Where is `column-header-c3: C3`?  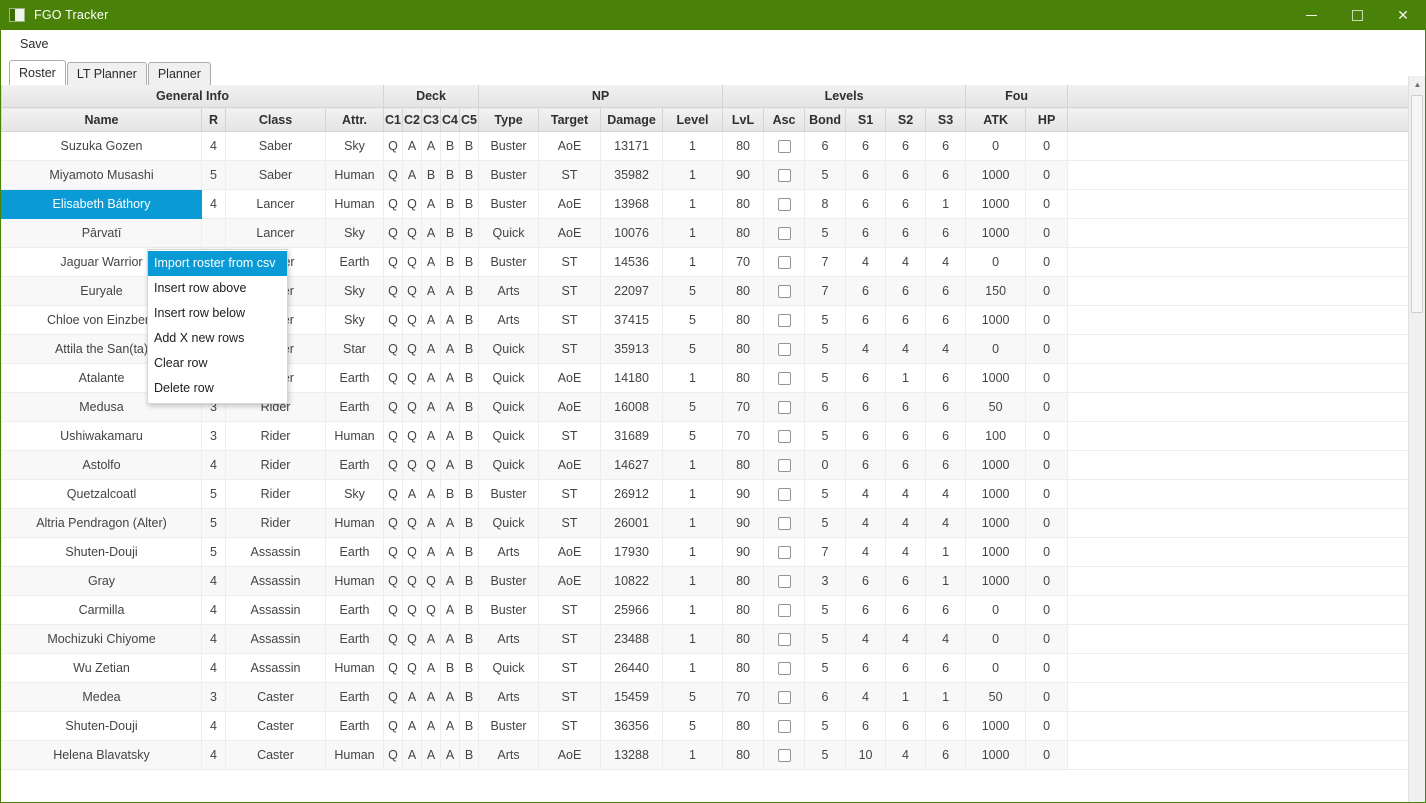 column-header-c3: C3 is located at coordinates (431, 119).